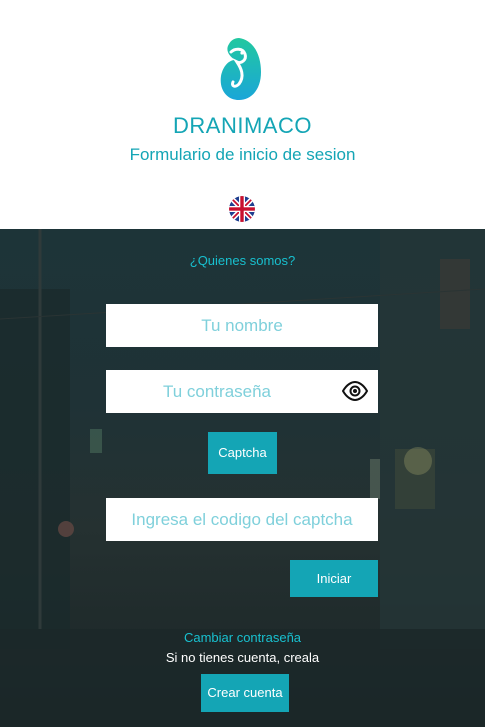  I want to click on uk-flag-icon, so click(242, 209).